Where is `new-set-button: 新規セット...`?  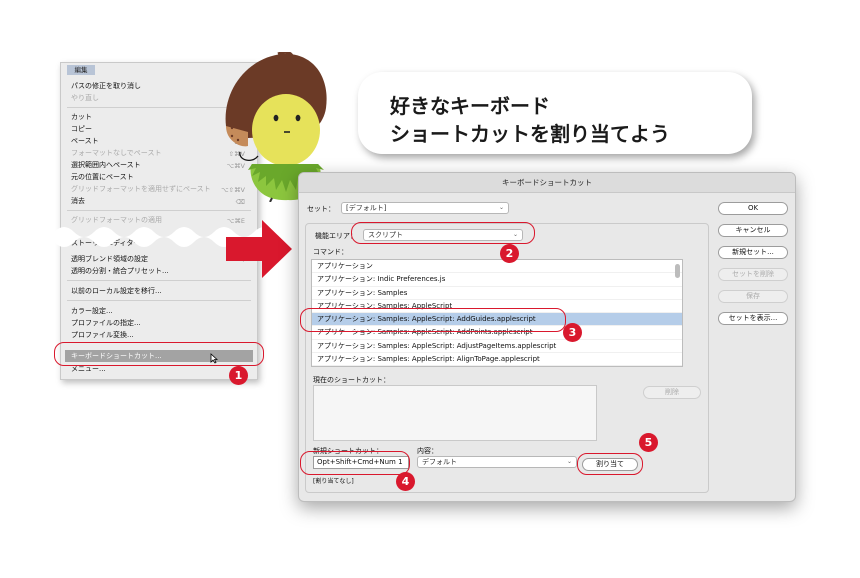 new-set-button: 新規セット... is located at coordinates (753, 252).